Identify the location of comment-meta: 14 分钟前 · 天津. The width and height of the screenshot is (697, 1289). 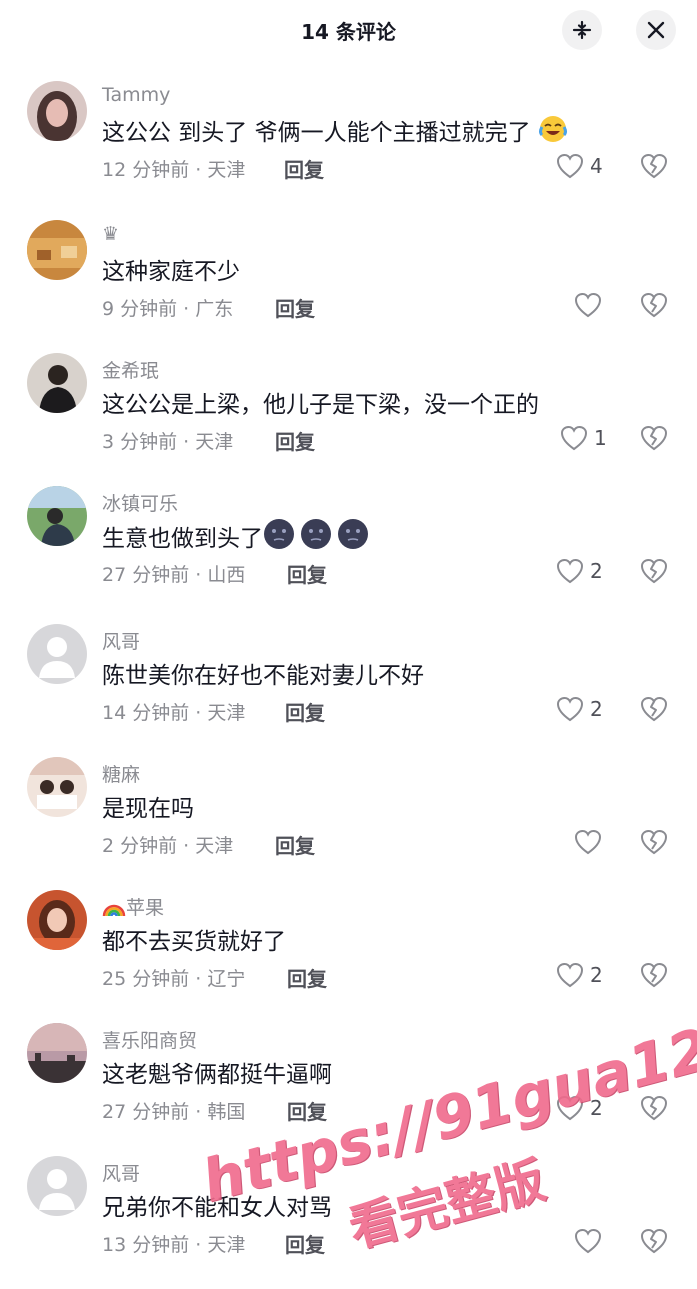
(174, 713).